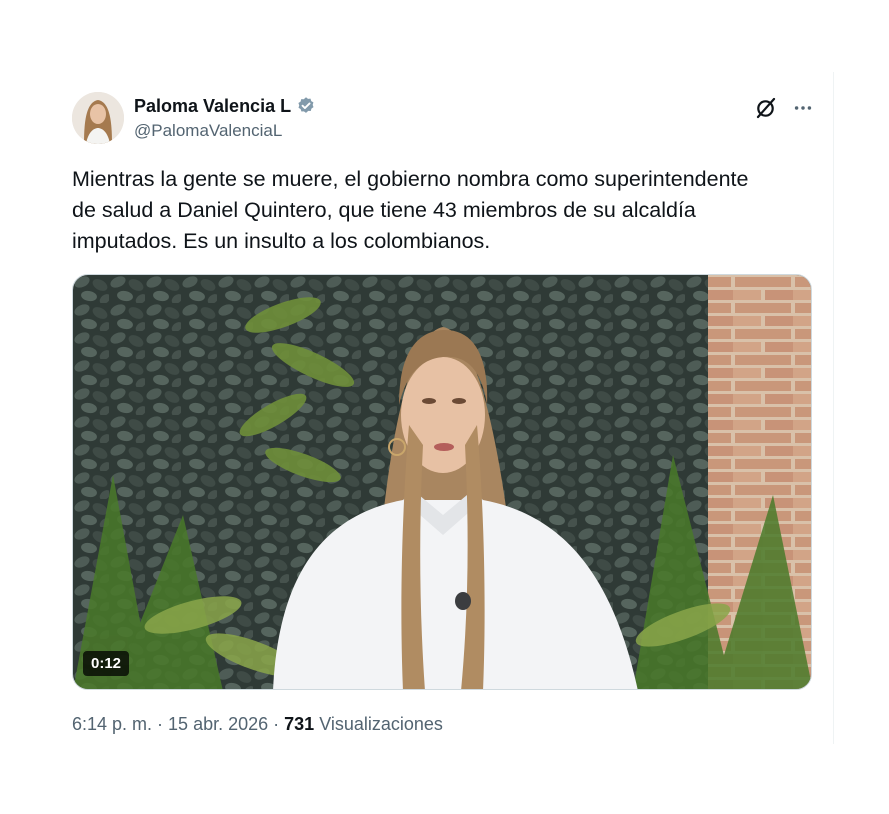 This screenshot has height=814, width=889. What do you see at coordinates (803, 108) in the screenshot?
I see `more-icon` at bounding box center [803, 108].